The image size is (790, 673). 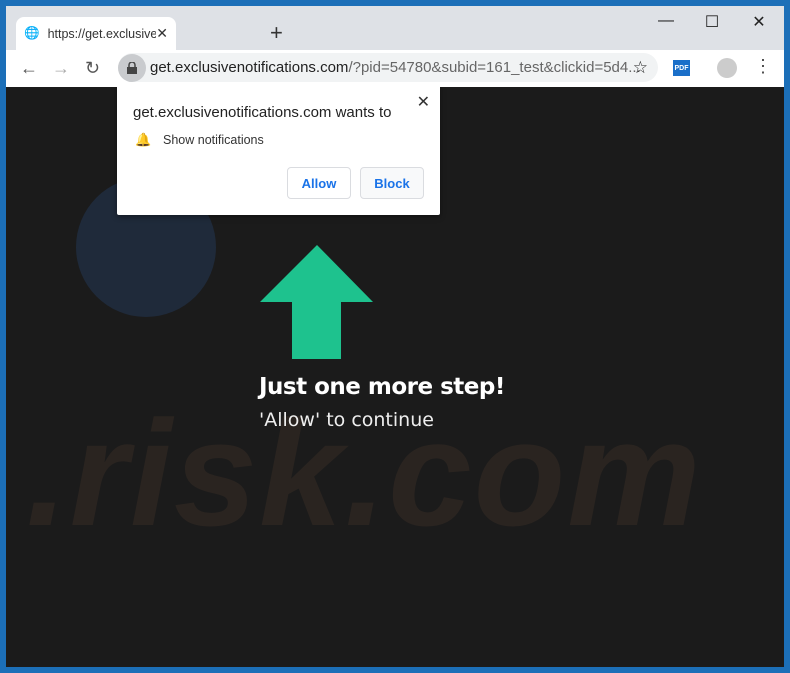 I want to click on reload-button: ↻, so click(x=92, y=68).